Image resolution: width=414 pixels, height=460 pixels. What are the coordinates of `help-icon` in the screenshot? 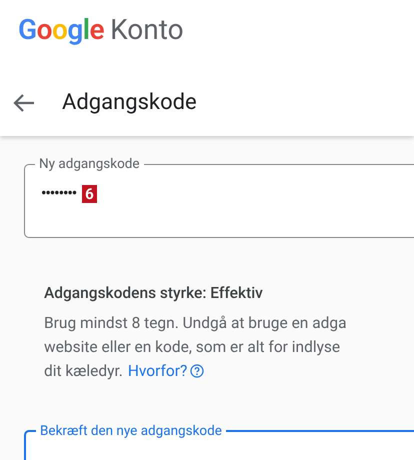 It's located at (197, 371).